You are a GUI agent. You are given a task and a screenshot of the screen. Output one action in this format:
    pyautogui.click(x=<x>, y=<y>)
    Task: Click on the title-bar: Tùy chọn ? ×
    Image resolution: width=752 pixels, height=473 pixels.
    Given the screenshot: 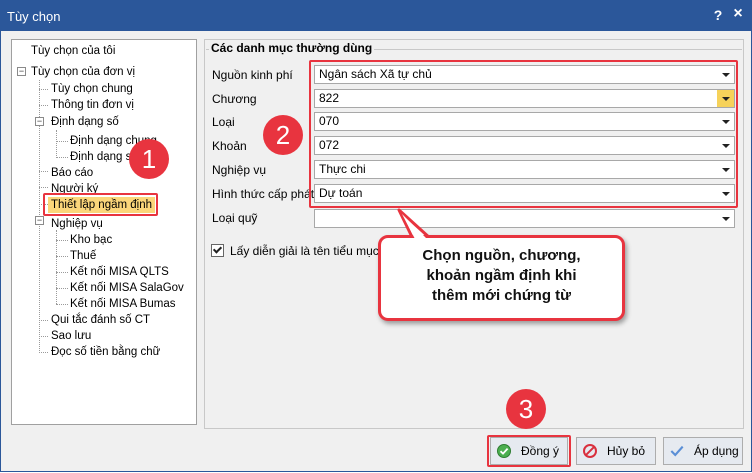 What is the action you would take?
    pyautogui.click(x=376, y=16)
    